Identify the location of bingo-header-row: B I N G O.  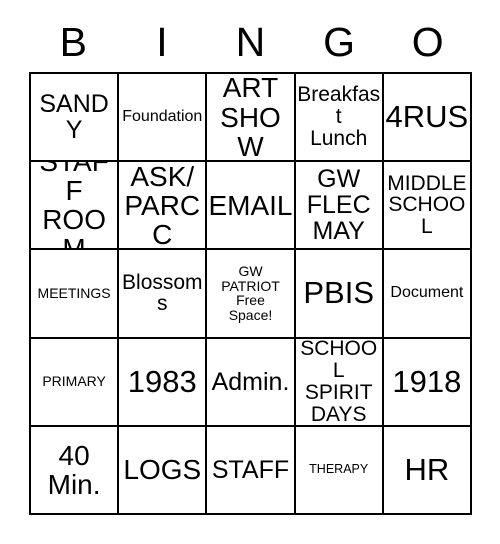
(250, 42).